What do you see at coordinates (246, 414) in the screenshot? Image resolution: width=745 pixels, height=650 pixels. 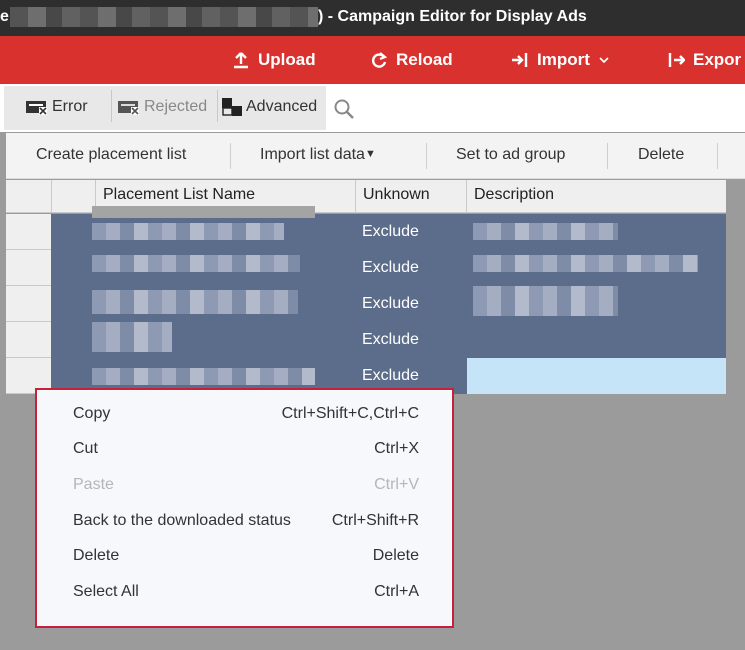 I see `menu-item-copy: Copy Ctrl+Shift+C,Ctrl+C` at bounding box center [246, 414].